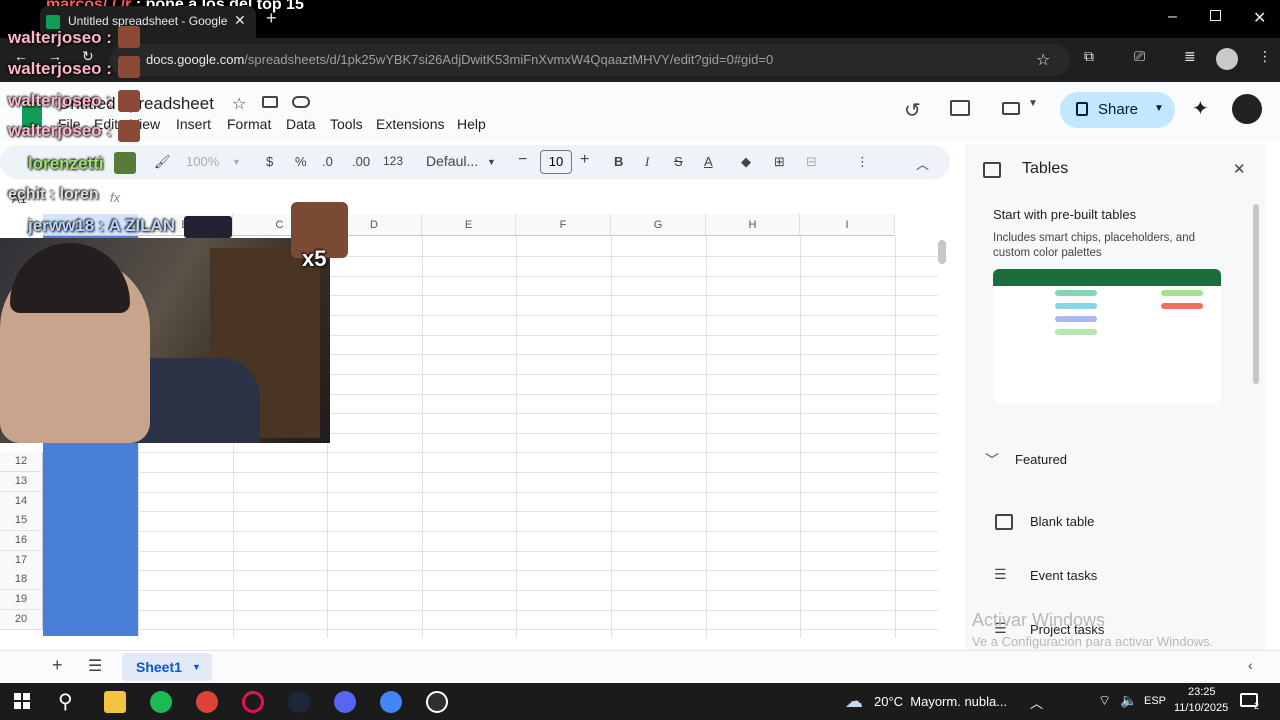  What do you see at coordinates (1250, 665) in the screenshot?
I see `collapse-side-panel-icon: ‹` at bounding box center [1250, 665].